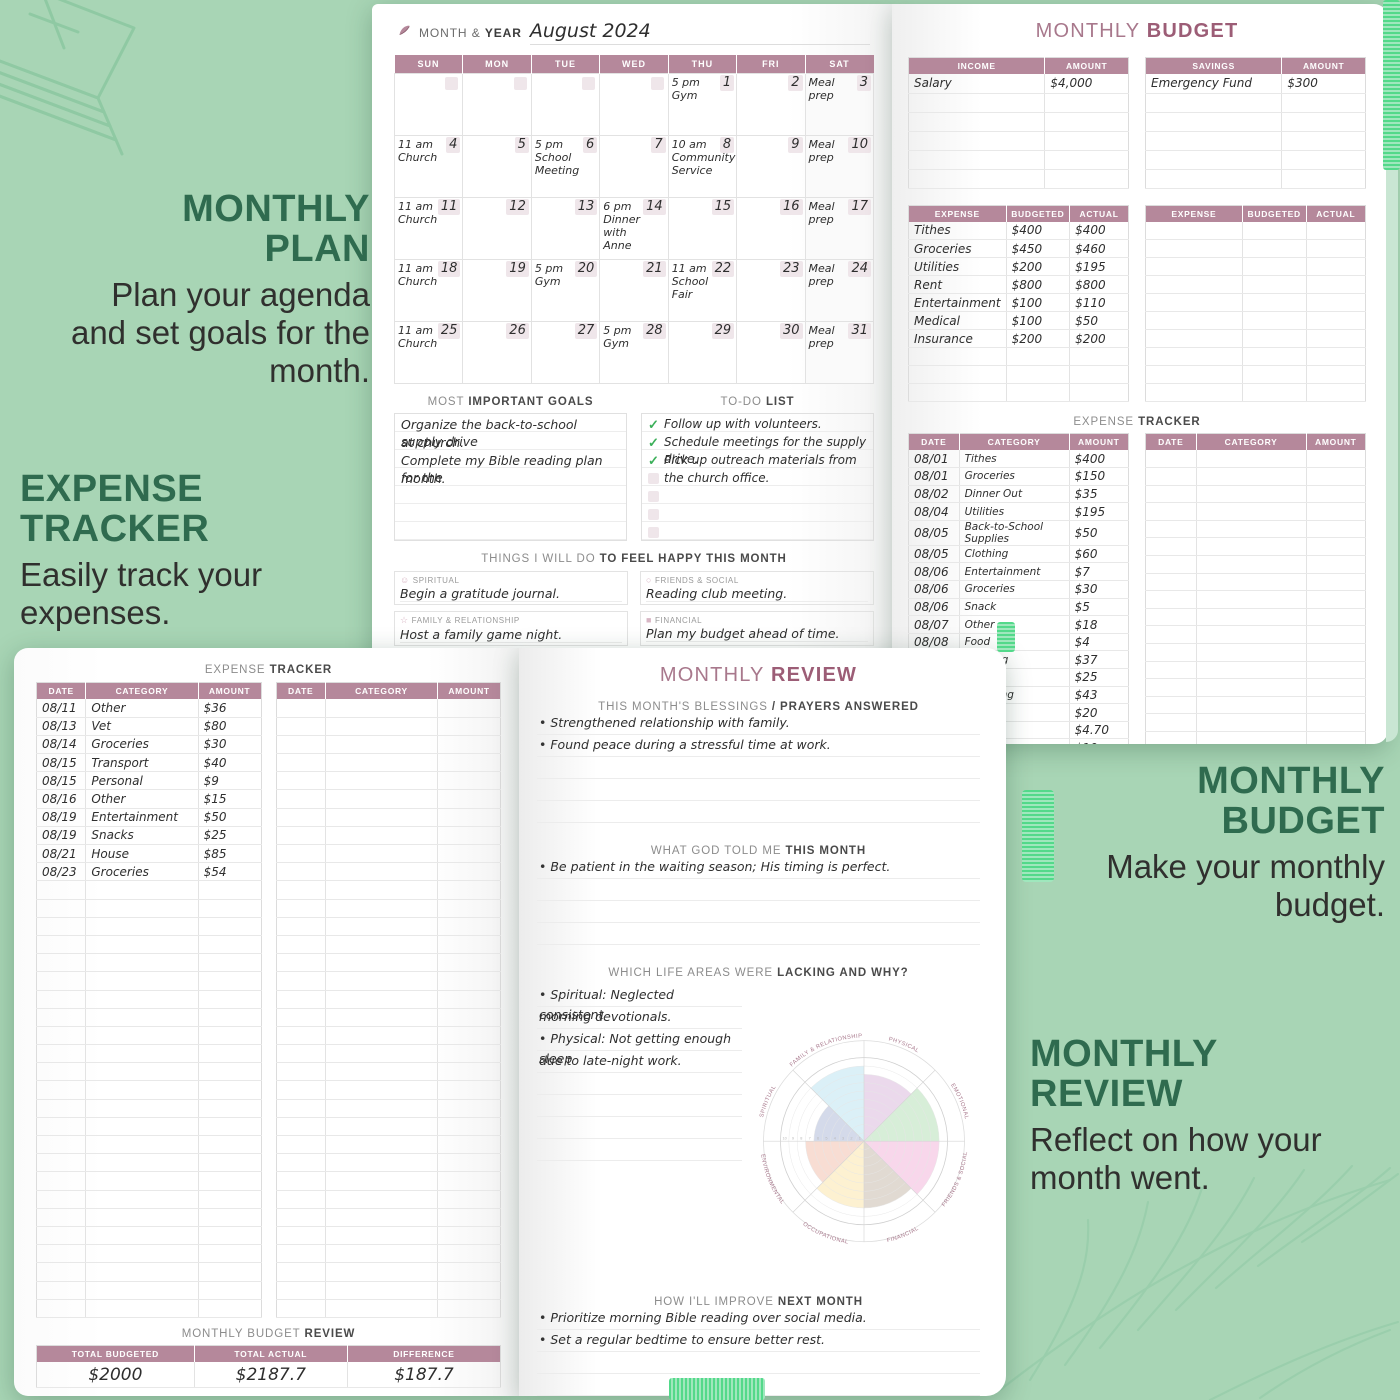  Describe the element at coordinates (497, 104) in the screenshot. I see `calendar-day-cell` at that location.